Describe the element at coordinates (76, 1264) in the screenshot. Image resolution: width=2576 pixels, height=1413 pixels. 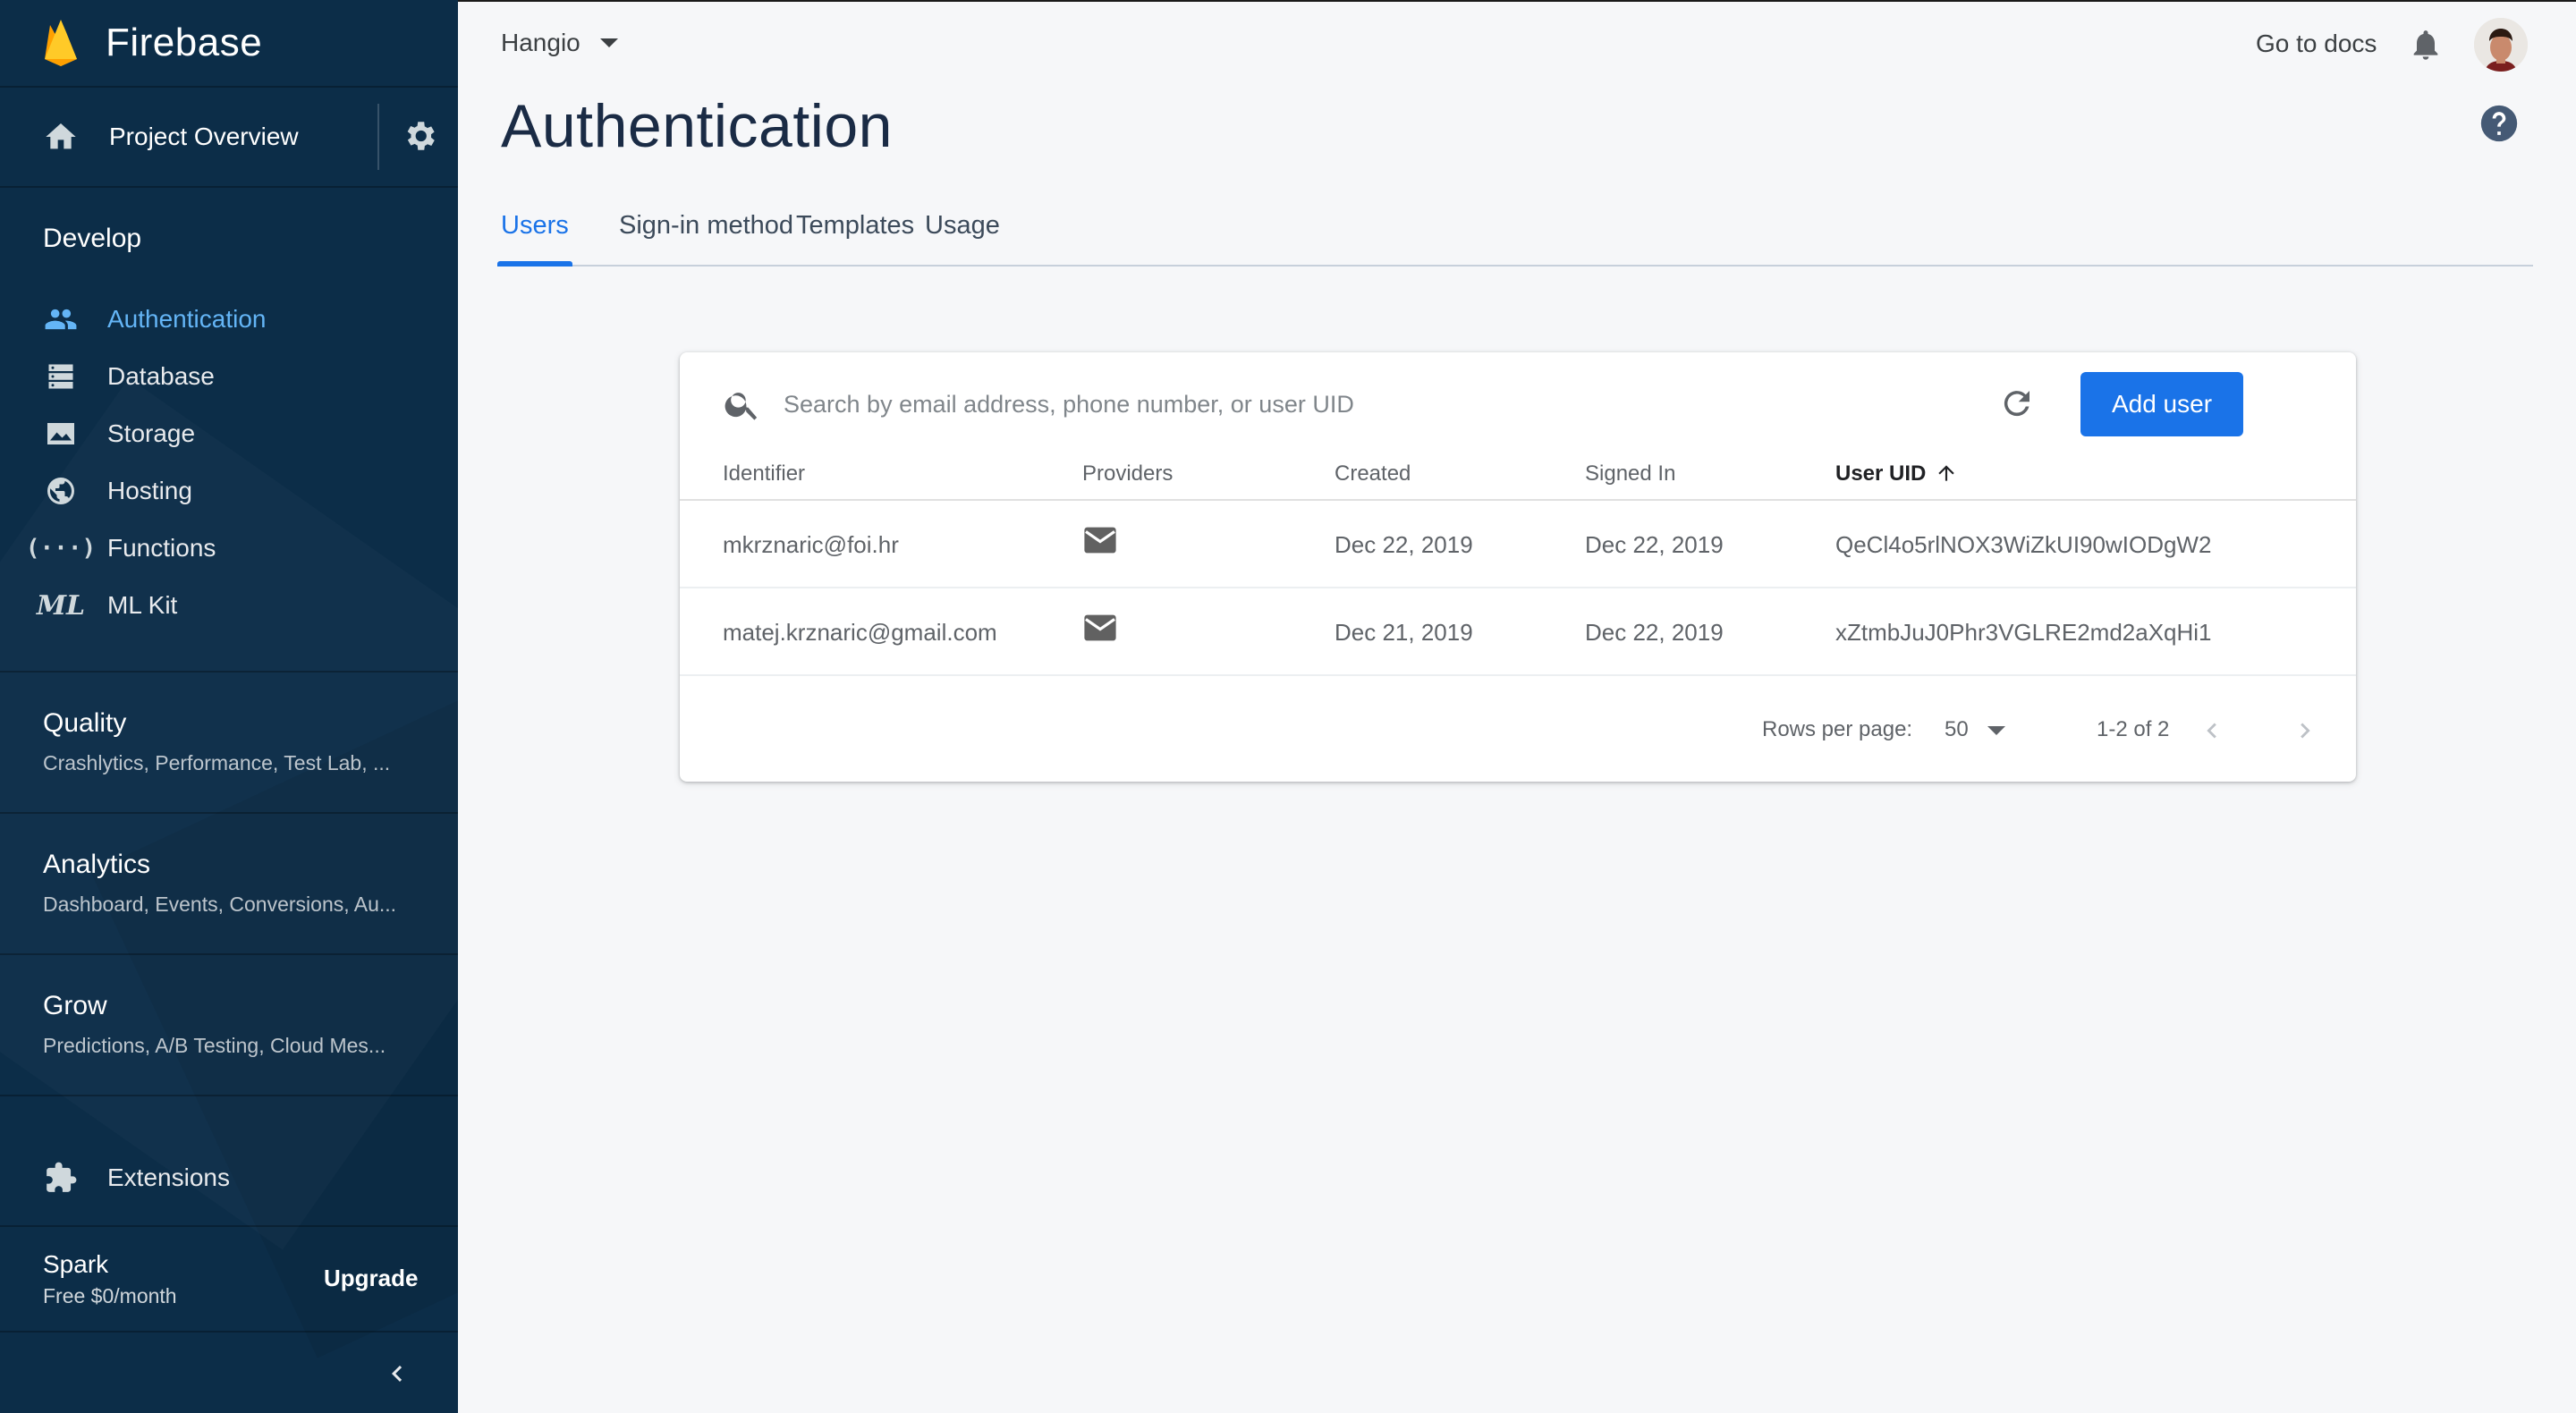
I see `plan-name: Spark` at that location.